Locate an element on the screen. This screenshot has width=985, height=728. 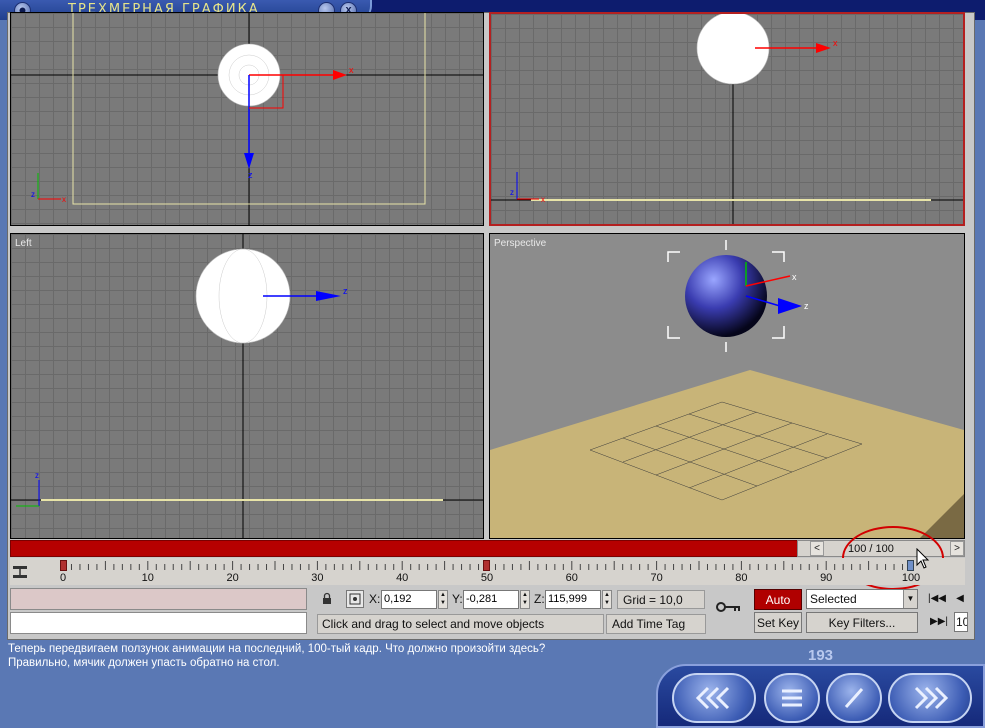
coord-z-label: Z: is located at coordinates (539, 599).